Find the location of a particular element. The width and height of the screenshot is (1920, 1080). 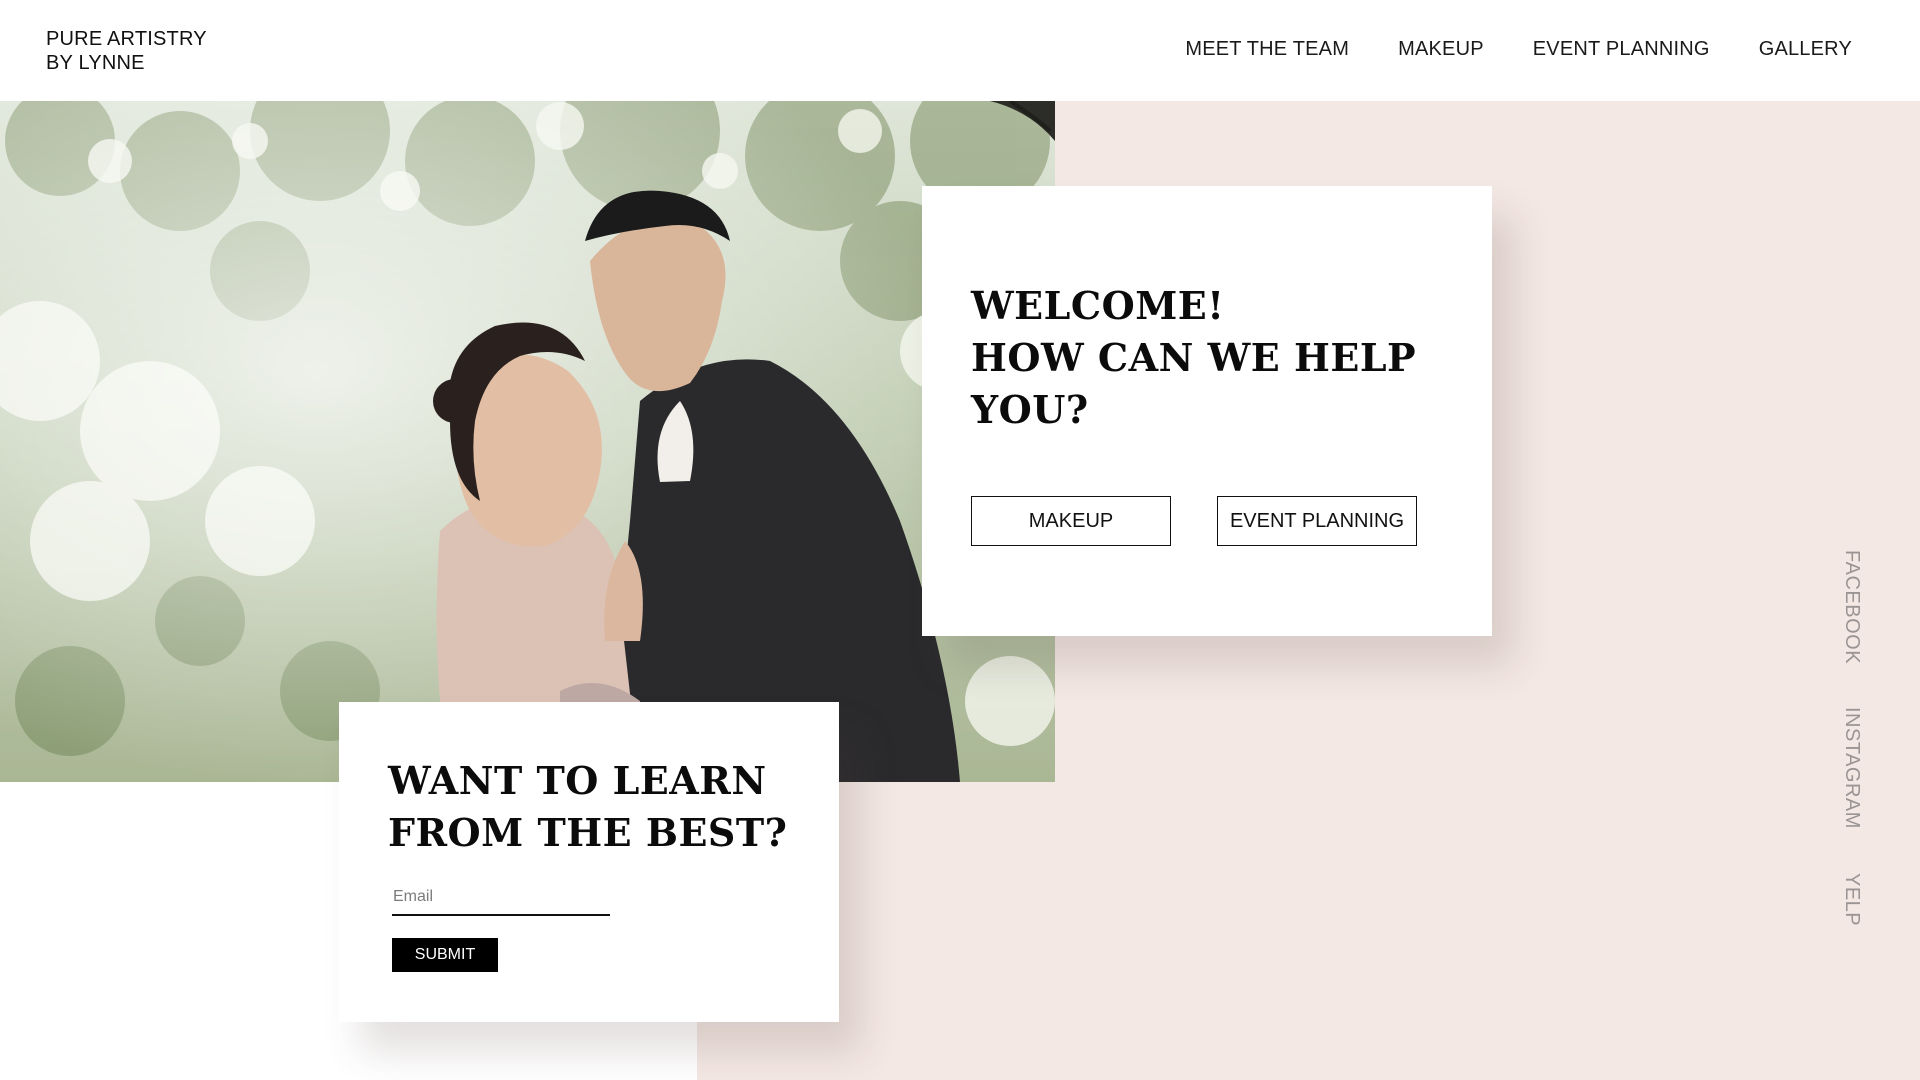

welcome-heading-line-1: WELCOME! is located at coordinates (1098, 305).